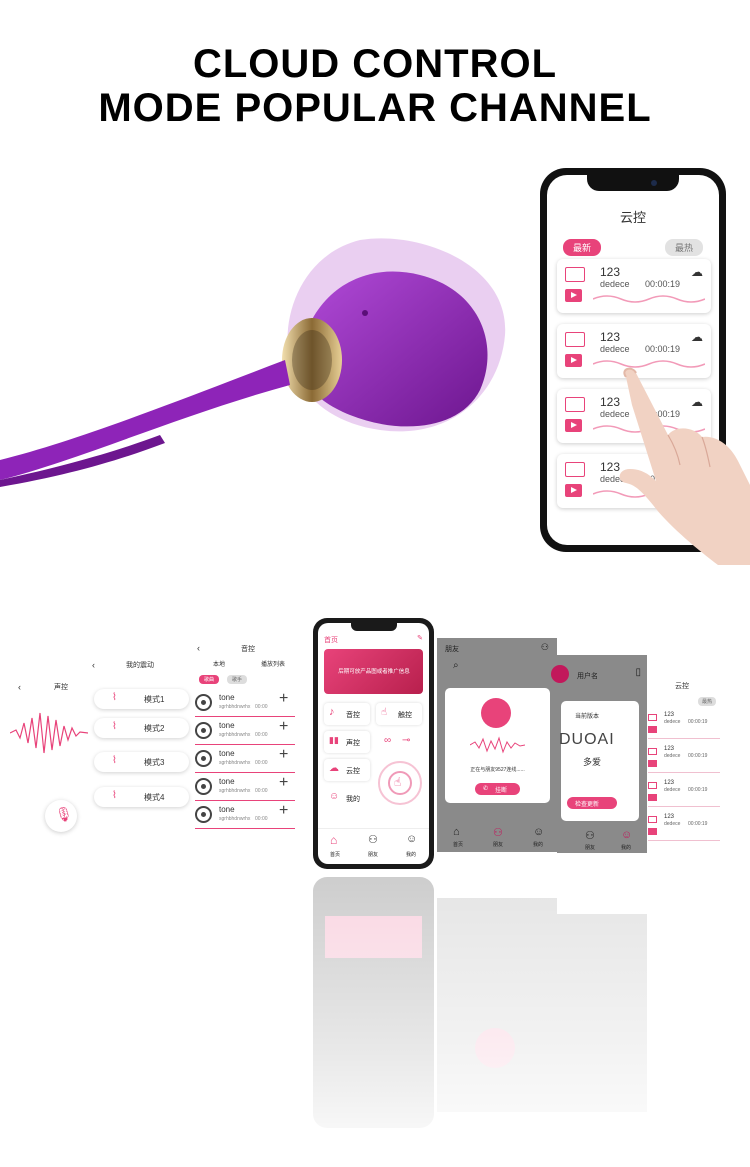 This screenshot has height=1167, width=750. I want to click on finger-icon: ☝, so click(398, 782).